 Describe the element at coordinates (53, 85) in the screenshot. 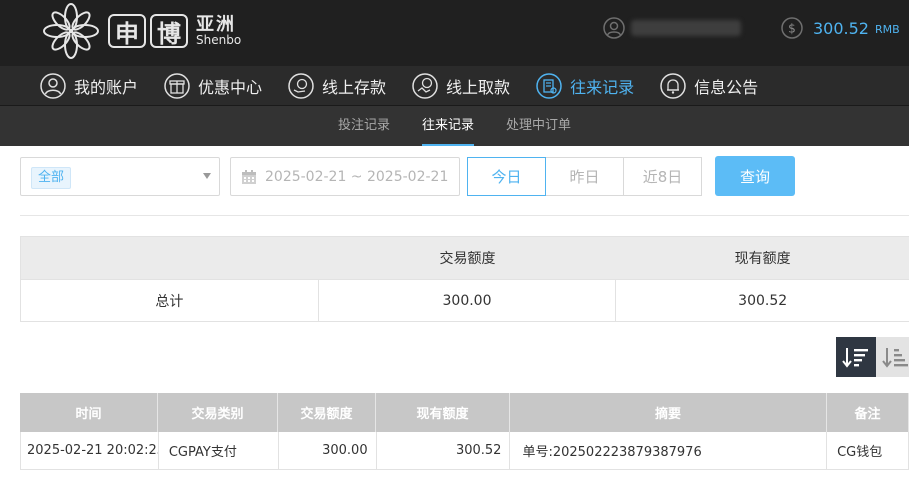

I see `user-icon` at that location.